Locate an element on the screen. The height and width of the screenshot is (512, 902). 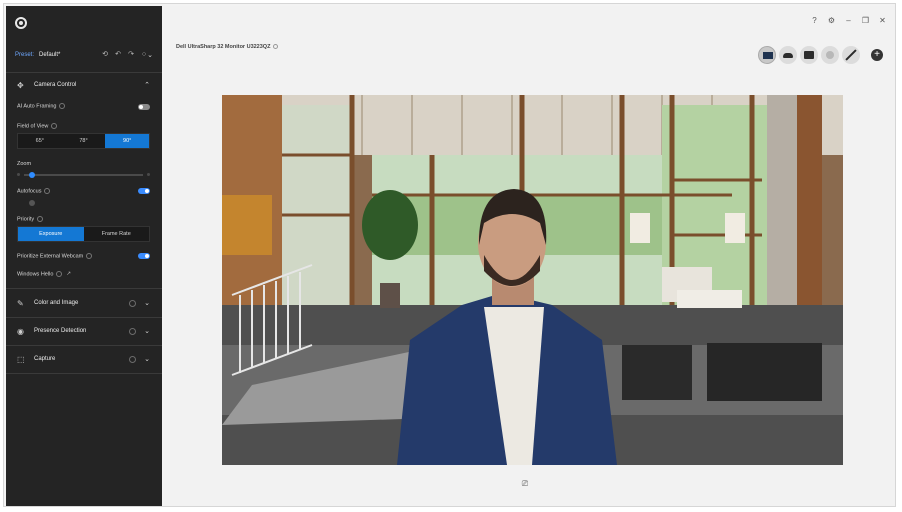
field-of-view-selector: 65° 78° 90° is located at coordinates (83, 141).